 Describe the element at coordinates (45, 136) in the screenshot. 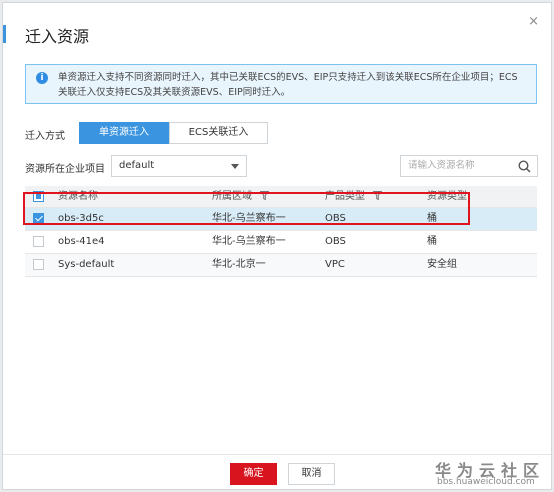

I see `migrate-method-label: 迁入方式` at that location.